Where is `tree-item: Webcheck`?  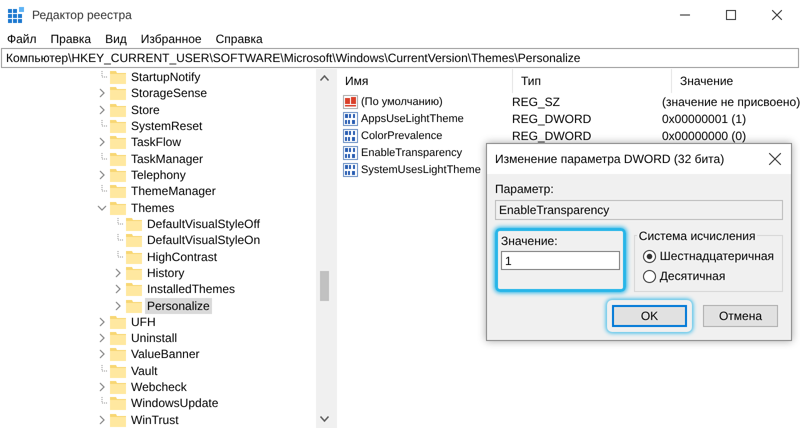 tree-item: Webcheck is located at coordinates (159, 387).